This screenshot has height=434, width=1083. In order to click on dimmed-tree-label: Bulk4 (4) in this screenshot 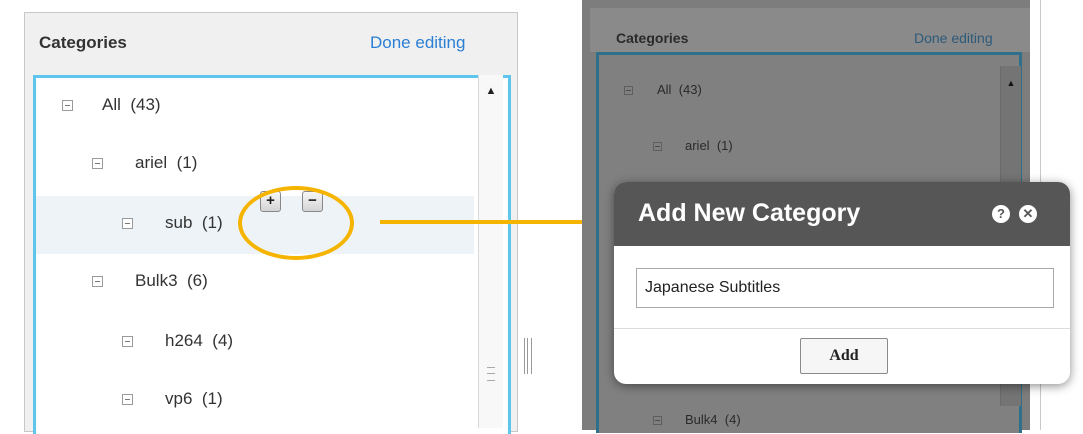, I will do `click(713, 419)`.